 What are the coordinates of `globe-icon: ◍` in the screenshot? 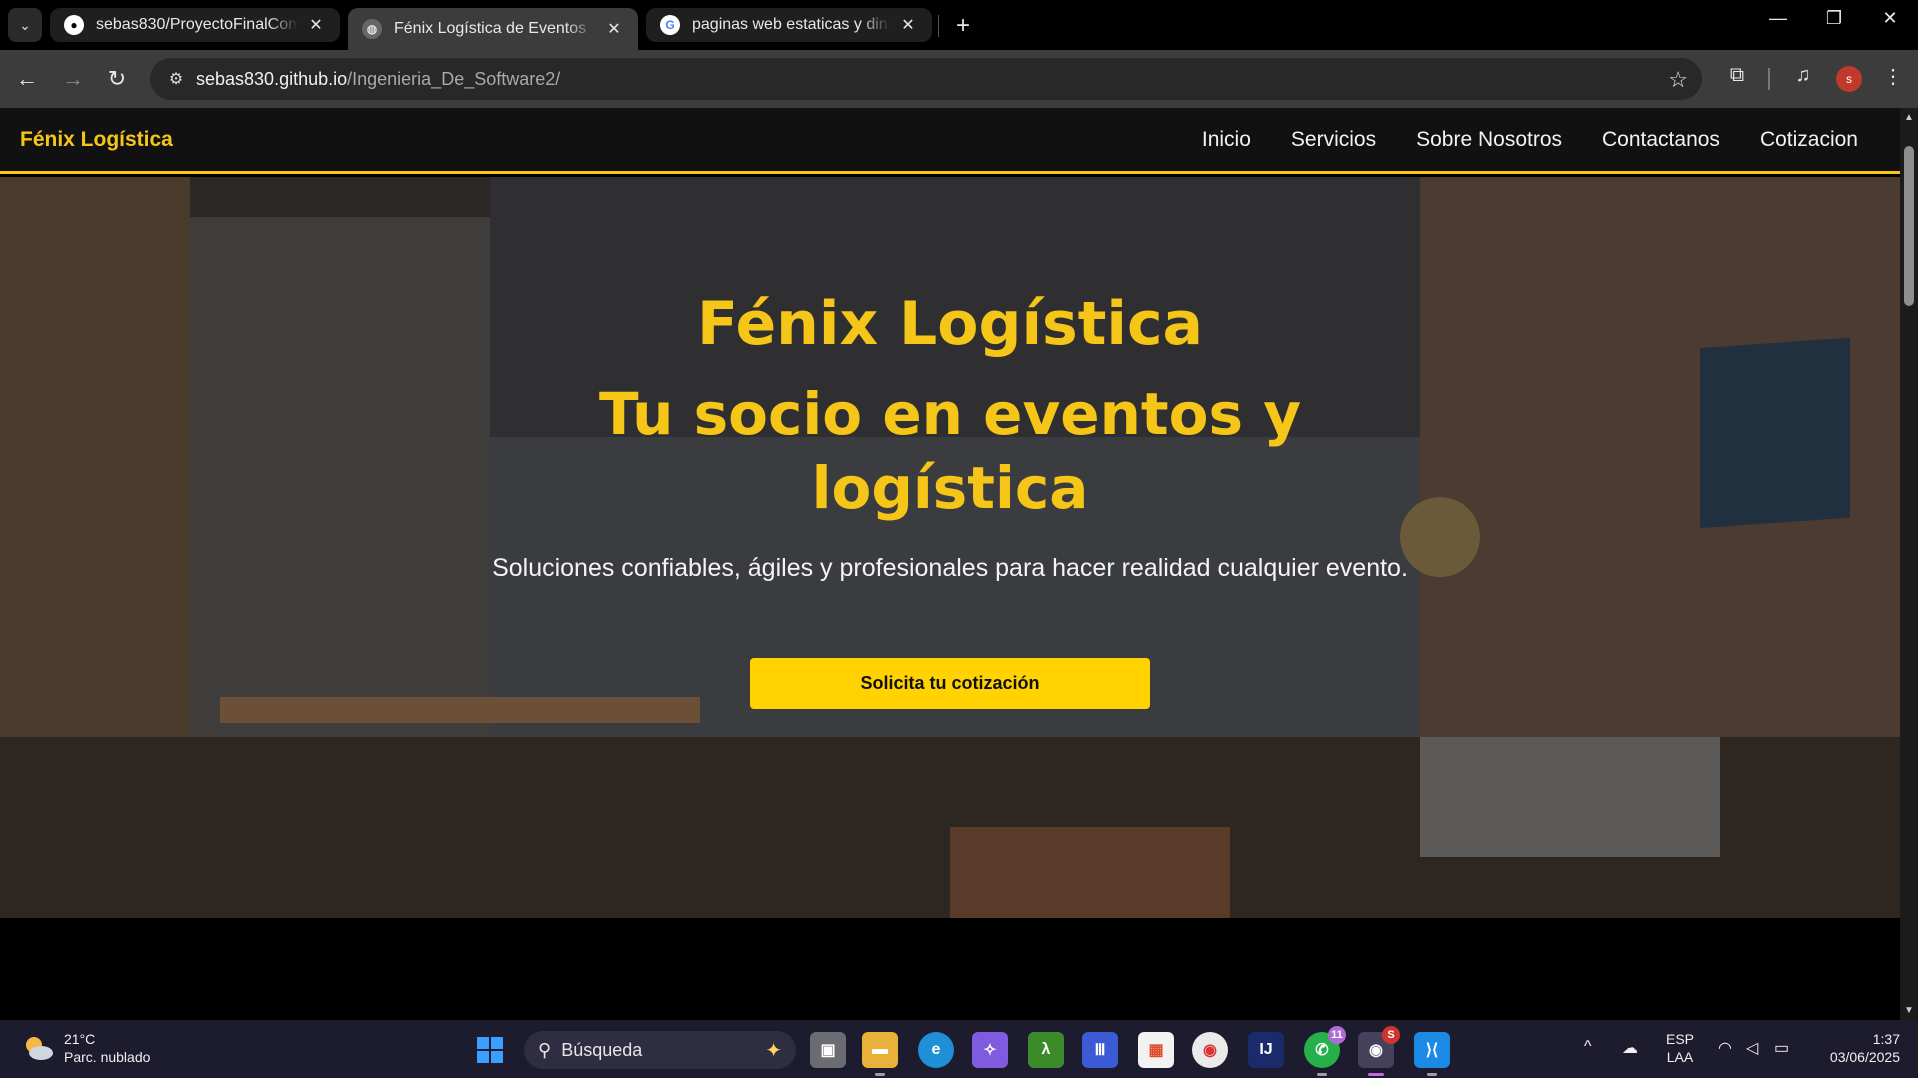 It's located at (372, 29).